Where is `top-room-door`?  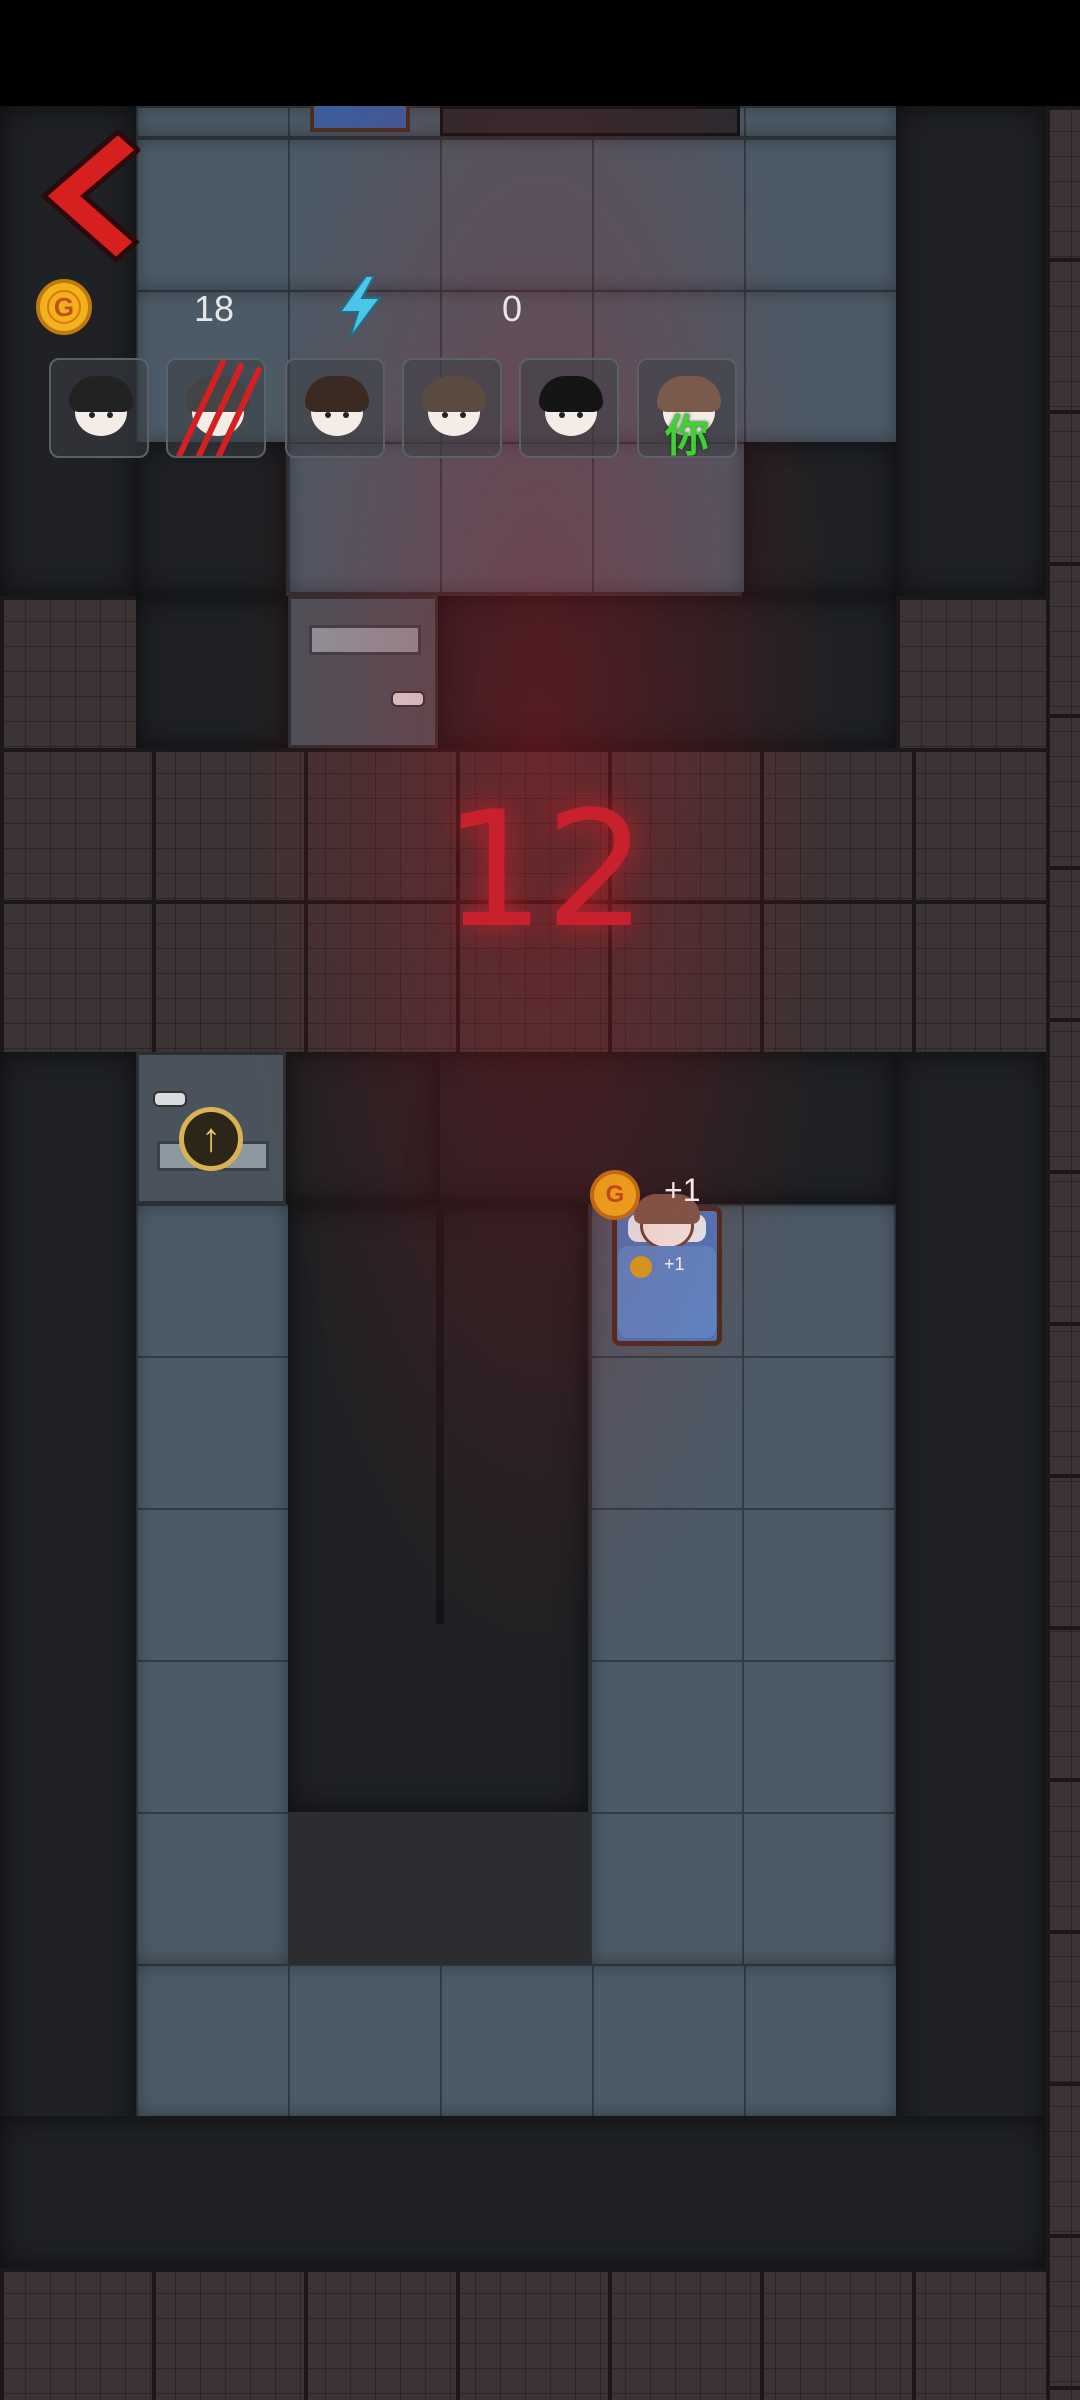
top-room-door is located at coordinates (363, 672).